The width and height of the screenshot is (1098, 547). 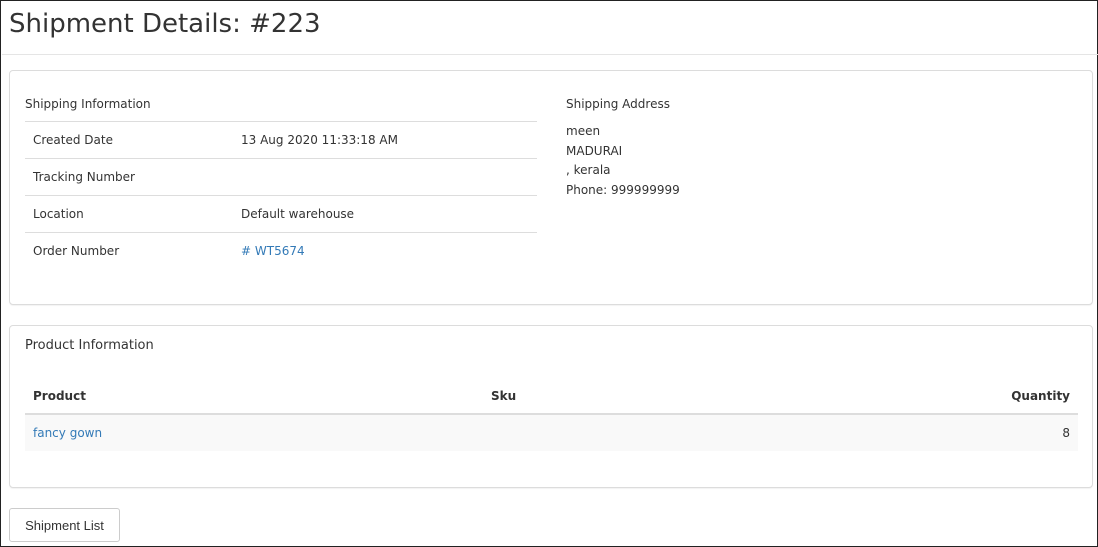 I want to click on product-cell: fancy gown, so click(x=254, y=432).